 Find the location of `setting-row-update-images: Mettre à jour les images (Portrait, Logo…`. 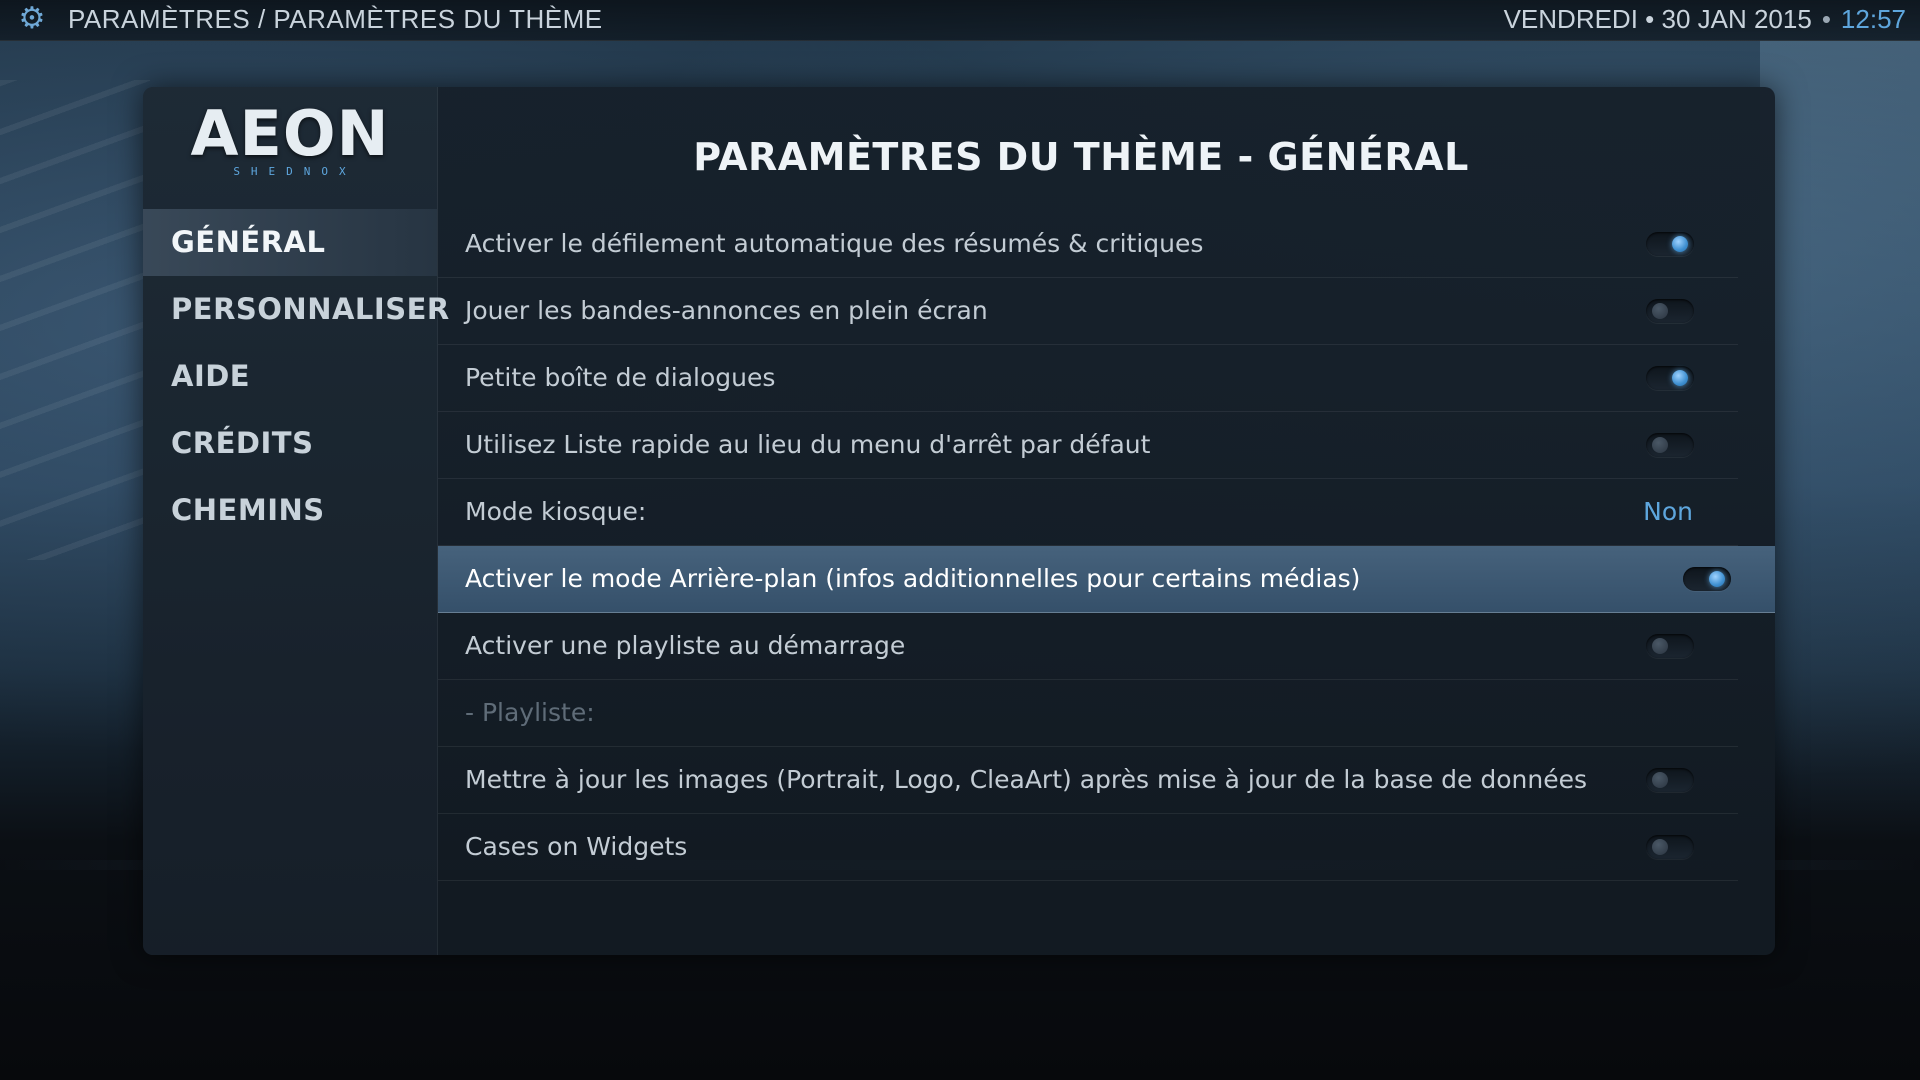

setting-row-update-images: Mettre à jour les images (Portrait, Logo… is located at coordinates (1088, 780).